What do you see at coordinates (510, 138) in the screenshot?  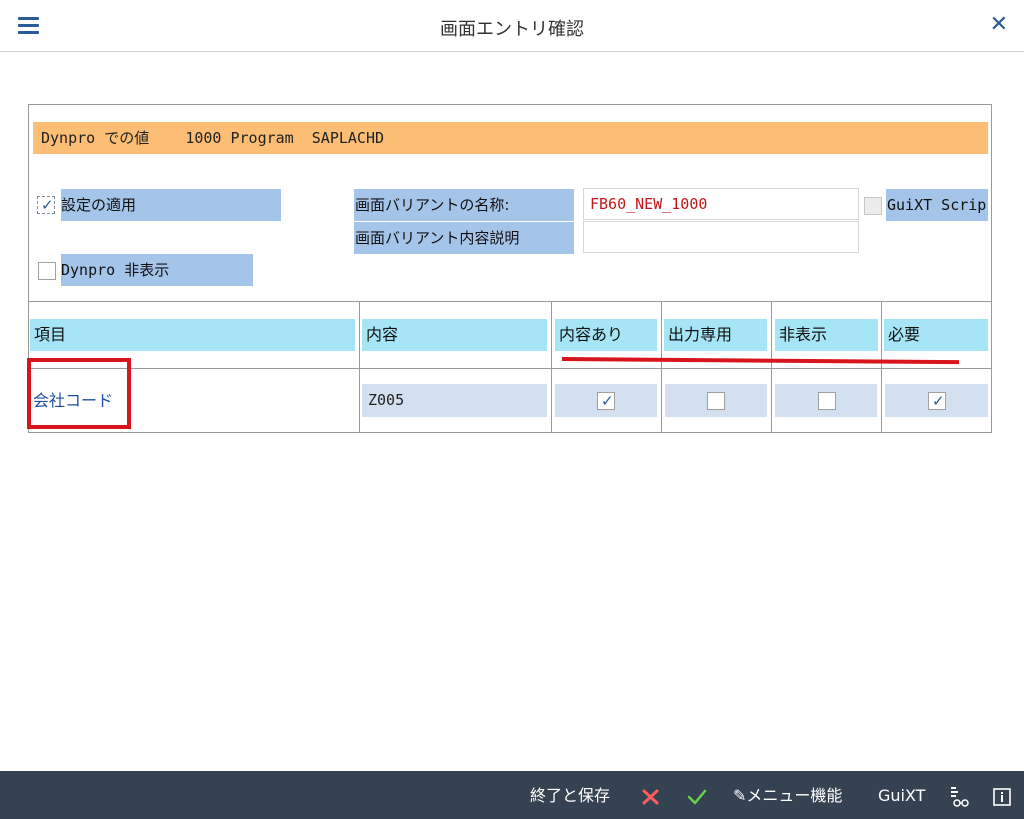 I see `dynpro-info-bar: Dynpro での値 1000 Program SAPLACHD` at bounding box center [510, 138].